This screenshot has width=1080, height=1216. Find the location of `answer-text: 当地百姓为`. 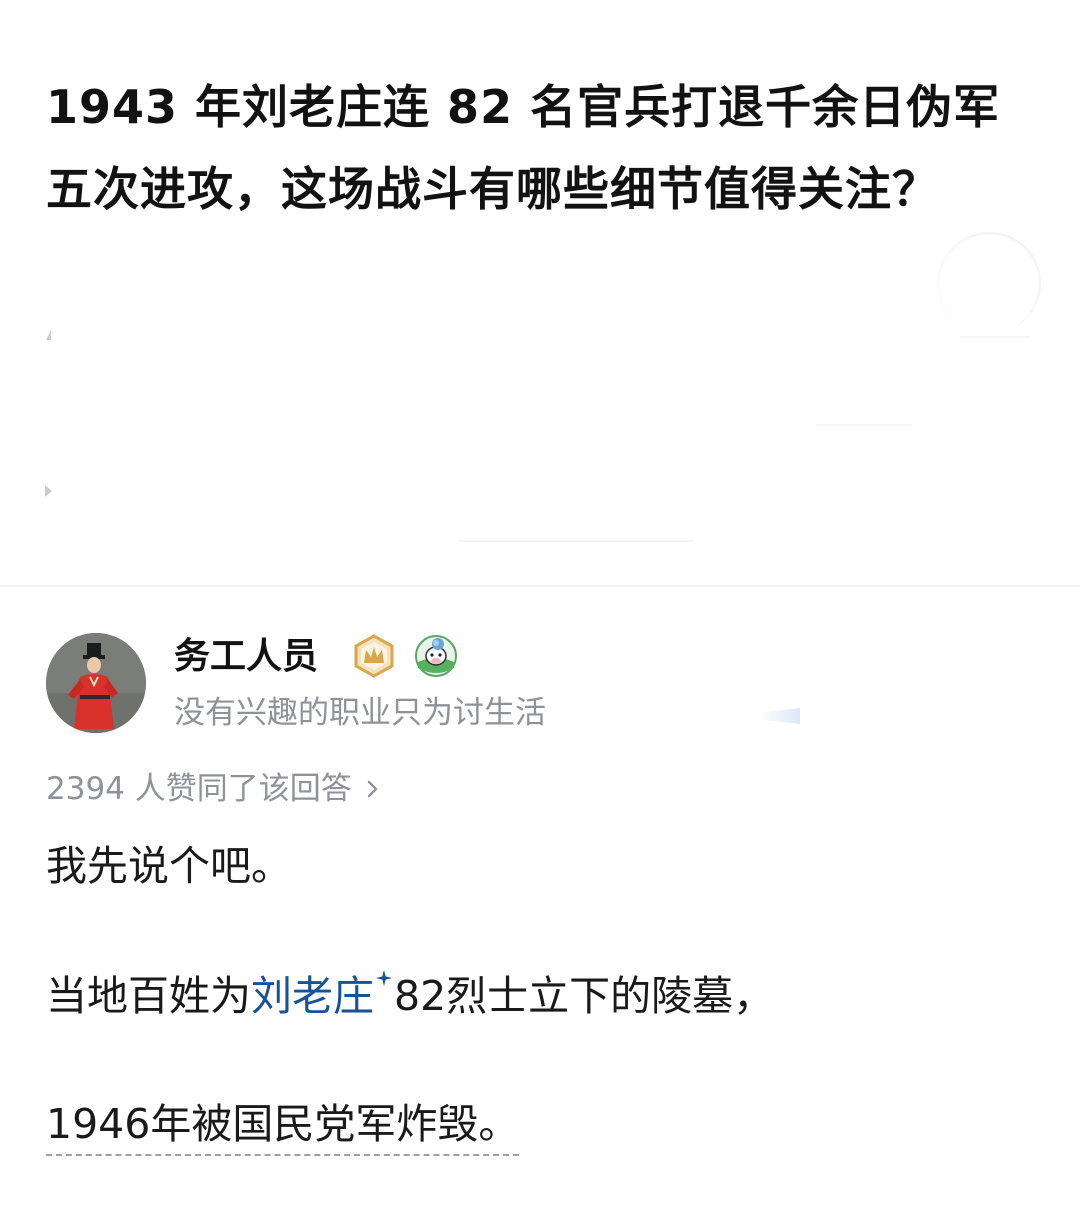

answer-text: 当地百姓为 is located at coordinates (148, 996).